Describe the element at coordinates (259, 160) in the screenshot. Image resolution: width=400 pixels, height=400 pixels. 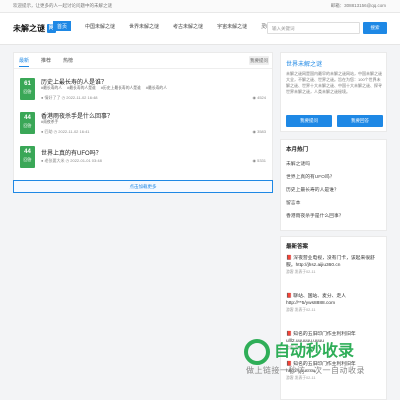
I see `view-count: ◉ 5331` at that location.